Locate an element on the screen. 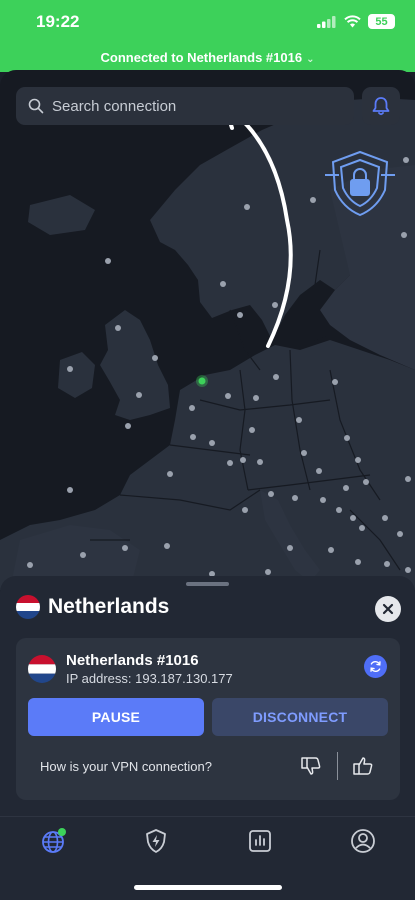 The height and width of the screenshot is (900, 415). pause-button: PAUSE is located at coordinates (116, 717).